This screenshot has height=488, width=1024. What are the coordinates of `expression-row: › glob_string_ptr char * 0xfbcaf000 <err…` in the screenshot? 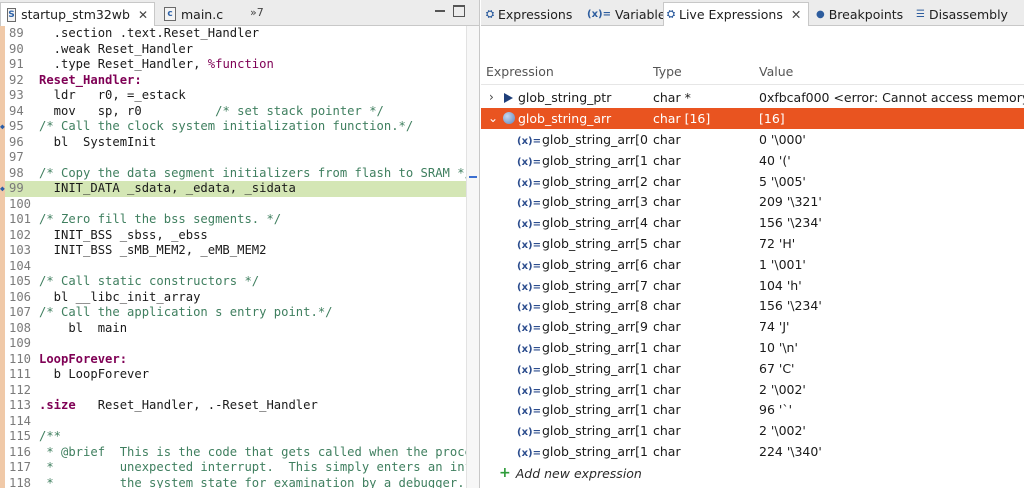 It's located at (752, 97).